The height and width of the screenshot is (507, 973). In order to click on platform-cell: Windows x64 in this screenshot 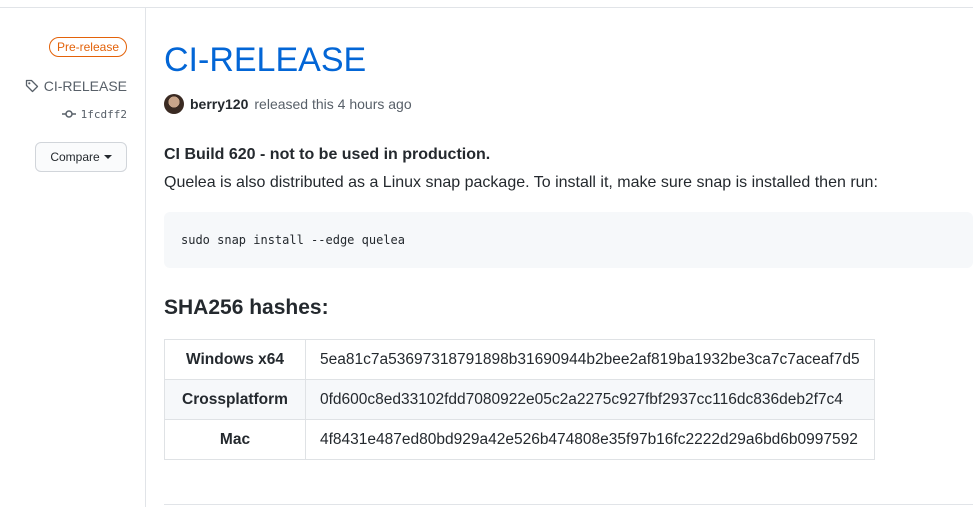, I will do `click(235, 359)`.